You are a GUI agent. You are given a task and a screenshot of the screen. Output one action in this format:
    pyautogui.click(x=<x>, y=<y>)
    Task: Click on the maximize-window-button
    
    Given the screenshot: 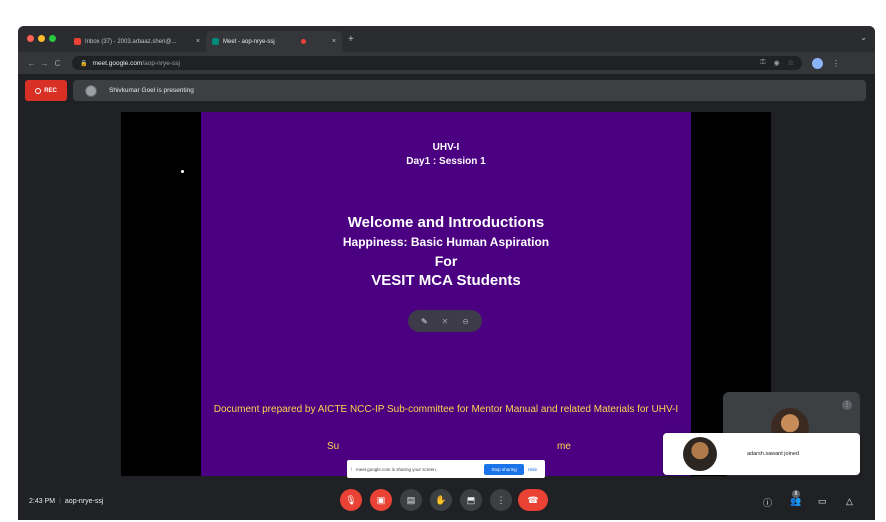 What is the action you would take?
    pyautogui.click(x=52, y=38)
    